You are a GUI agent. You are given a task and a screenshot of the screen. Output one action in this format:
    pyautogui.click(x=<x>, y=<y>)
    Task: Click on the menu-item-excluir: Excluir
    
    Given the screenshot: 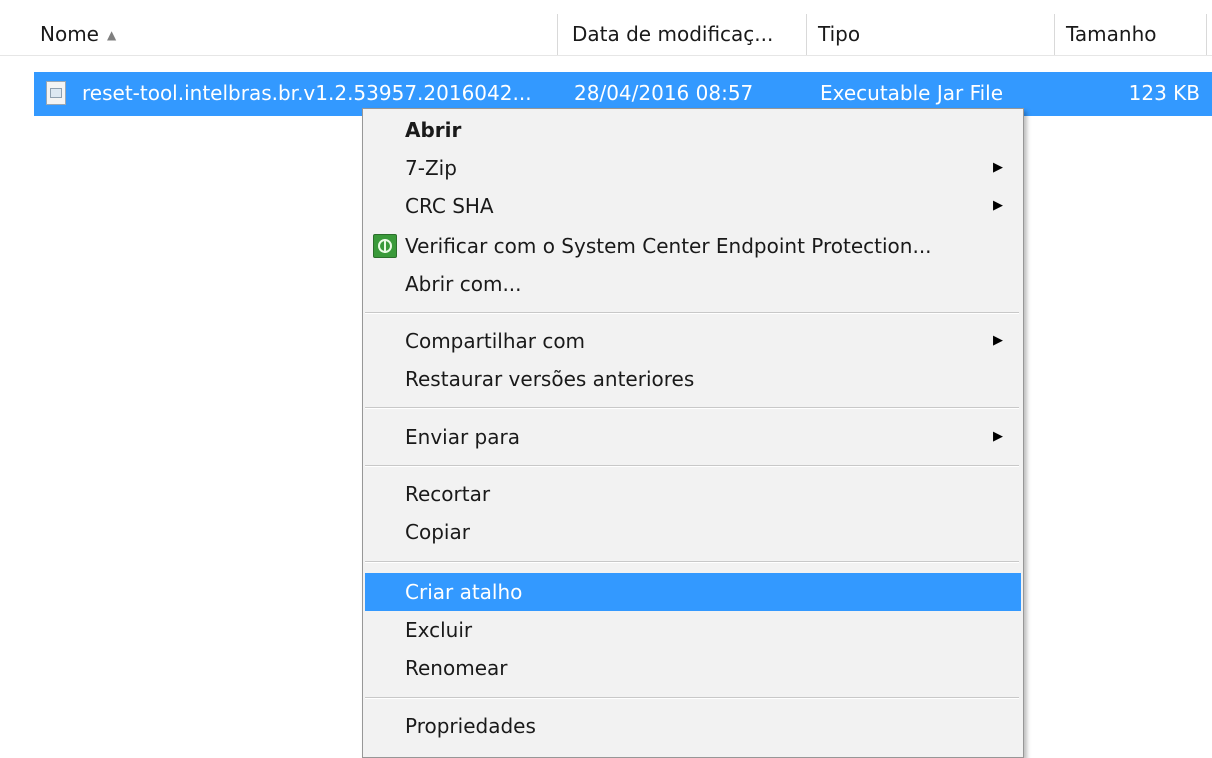 What is the action you would take?
    pyautogui.click(x=693, y=630)
    